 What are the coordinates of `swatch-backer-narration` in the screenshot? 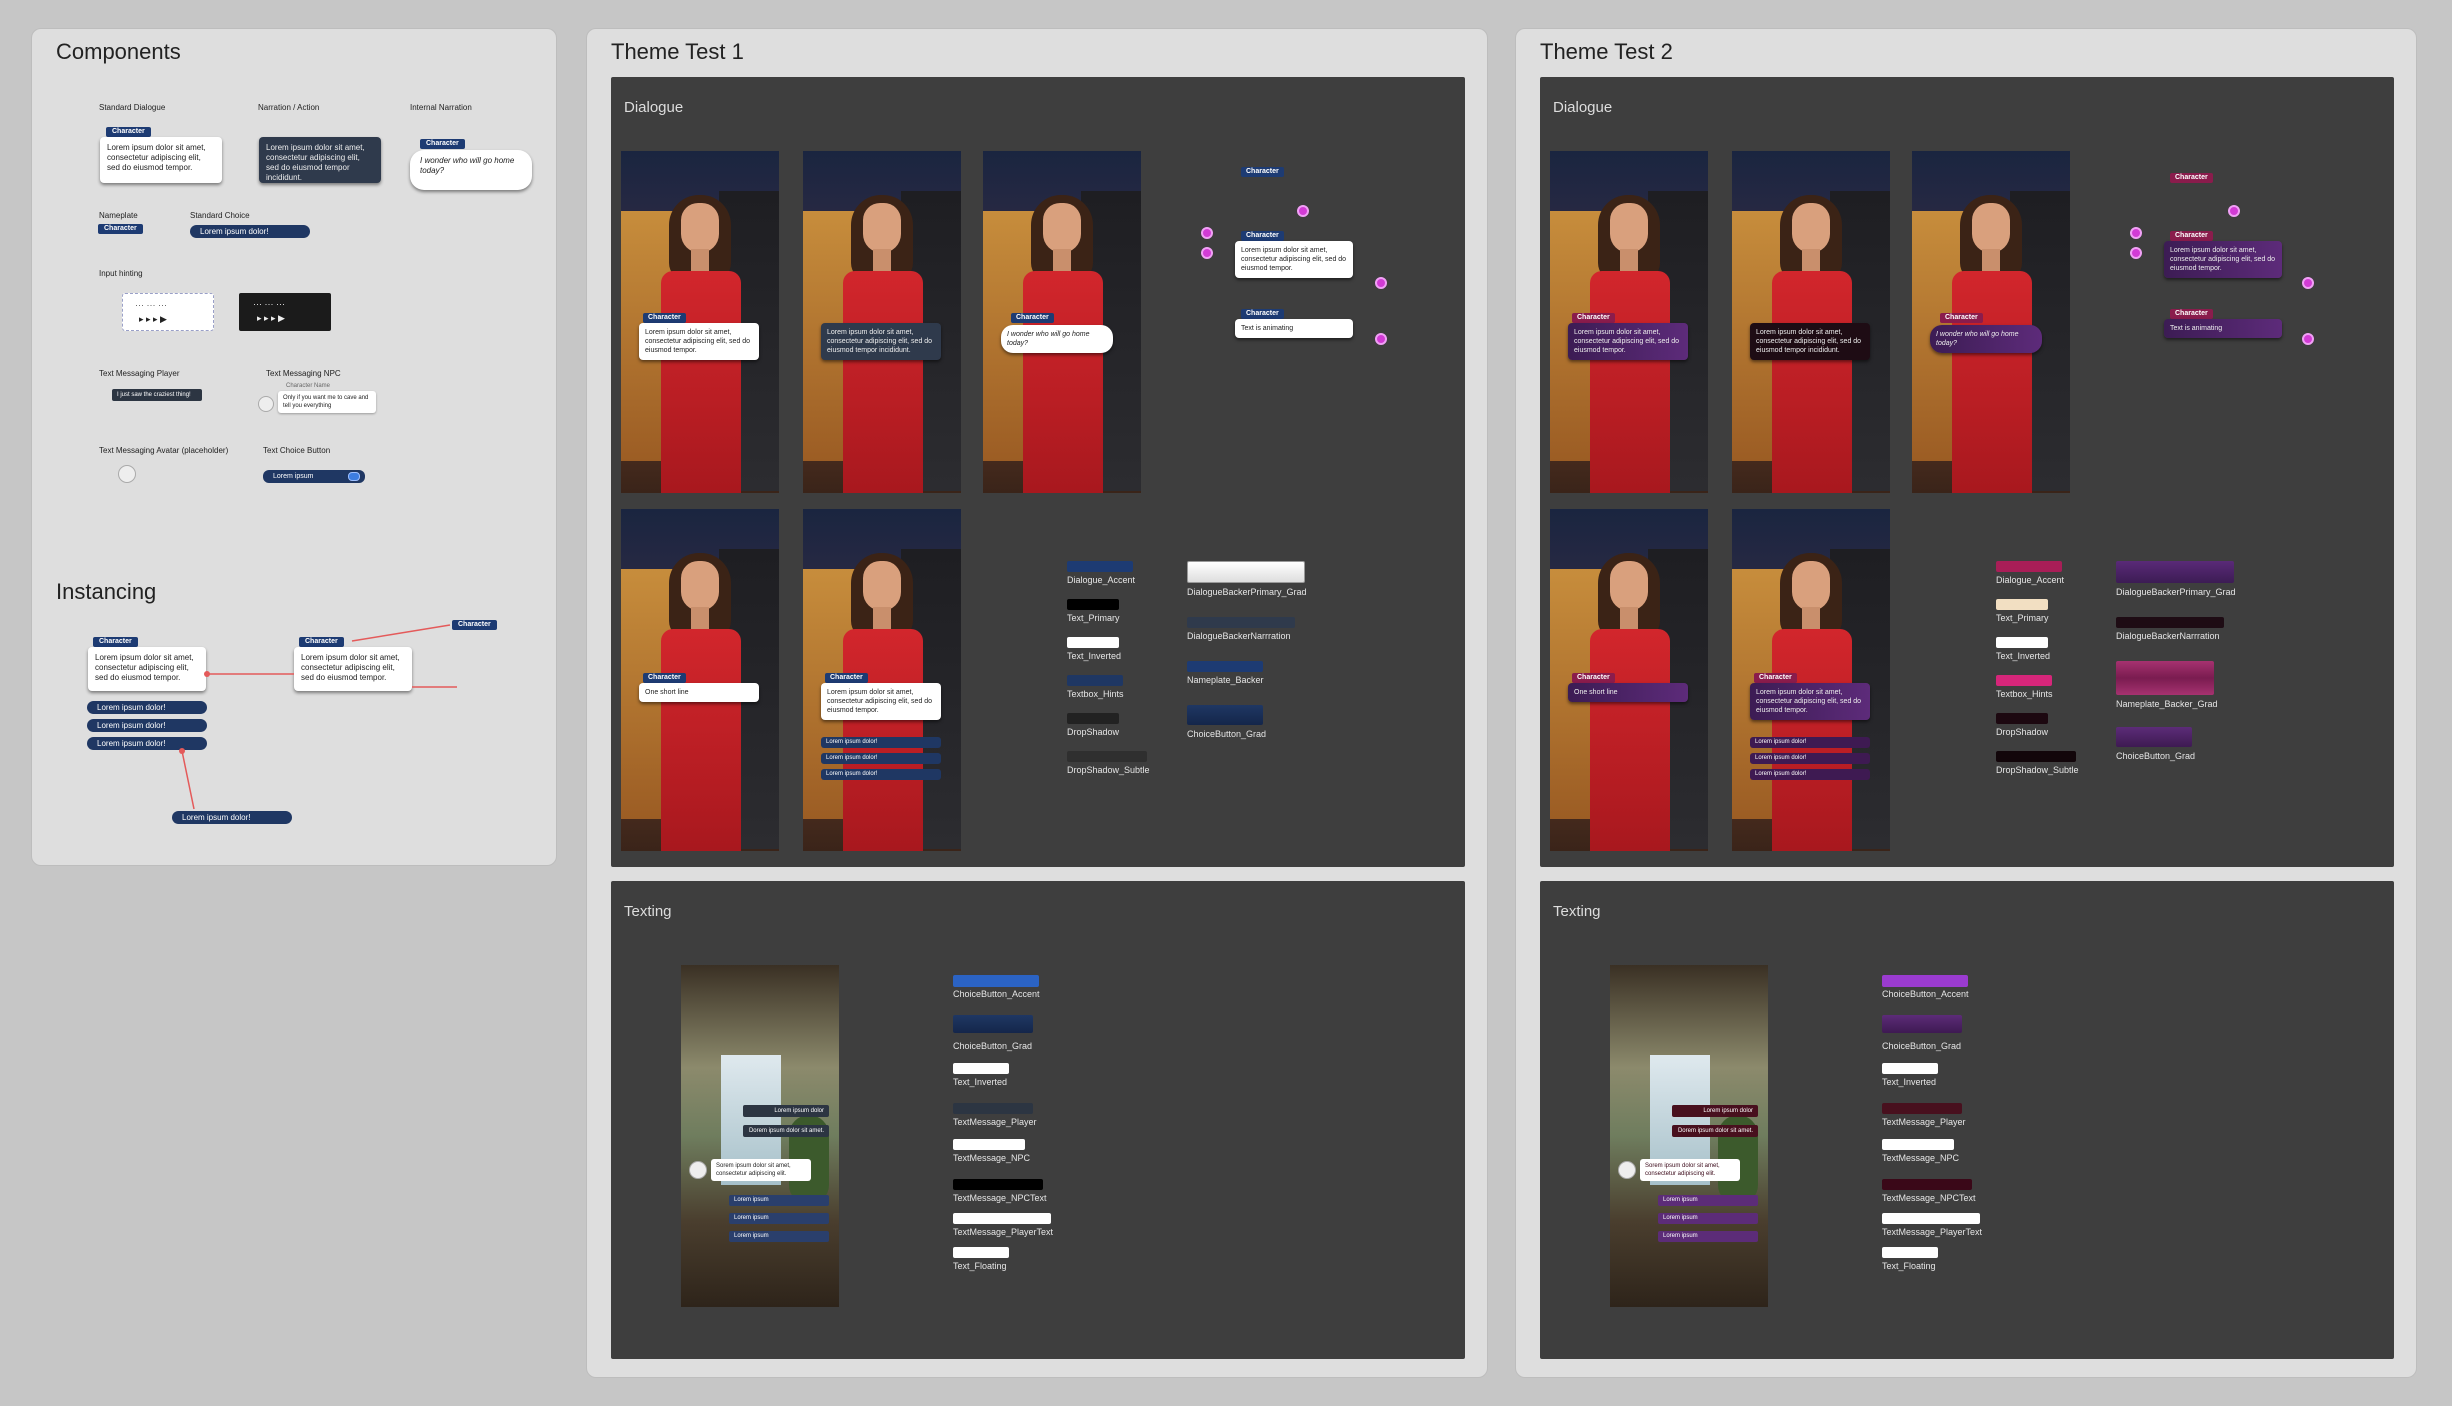 It's located at (1241, 622).